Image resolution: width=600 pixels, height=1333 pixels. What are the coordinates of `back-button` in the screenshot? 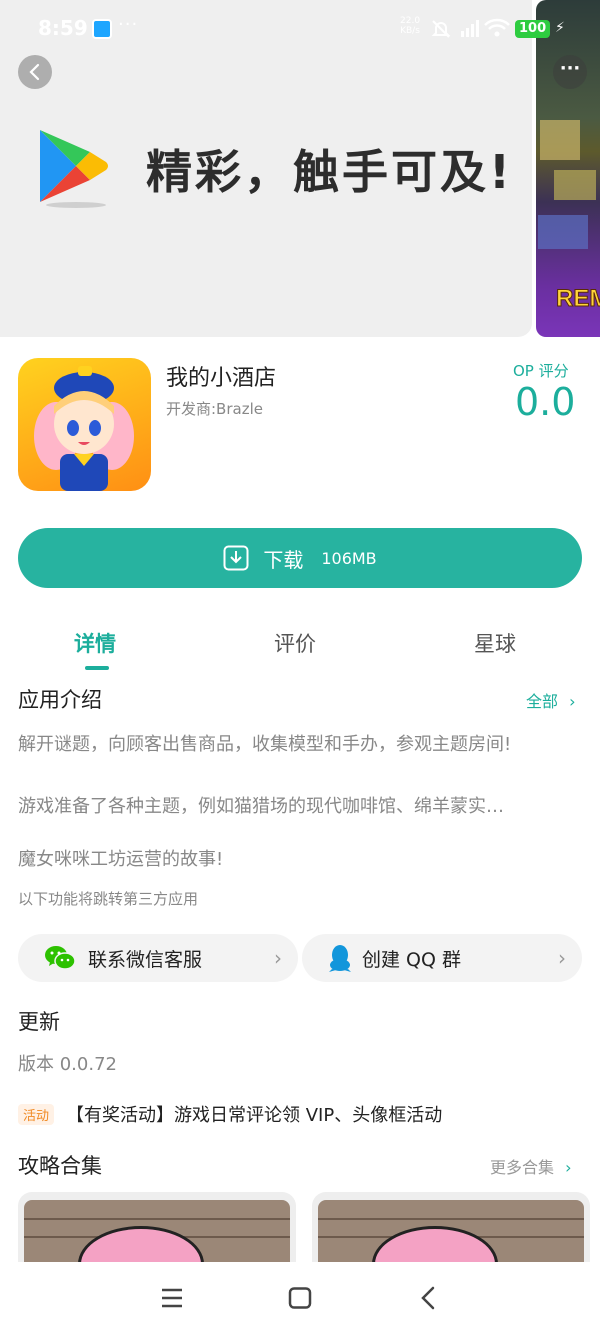 It's located at (35, 72).